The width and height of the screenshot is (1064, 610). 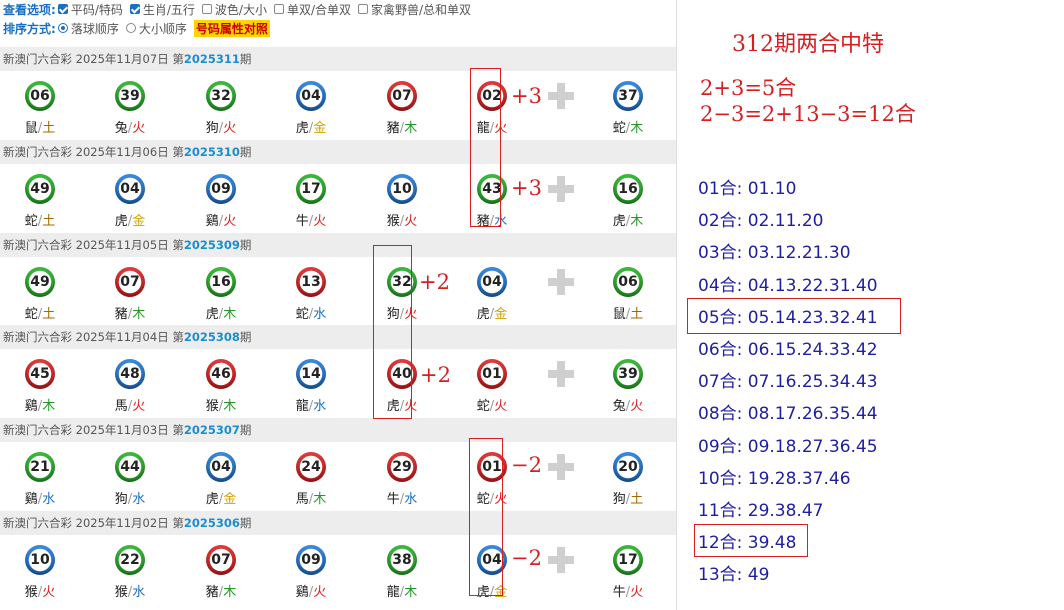 What do you see at coordinates (316, 198) in the screenshot?
I see `ball-cell: 17 牛/火` at bounding box center [316, 198].